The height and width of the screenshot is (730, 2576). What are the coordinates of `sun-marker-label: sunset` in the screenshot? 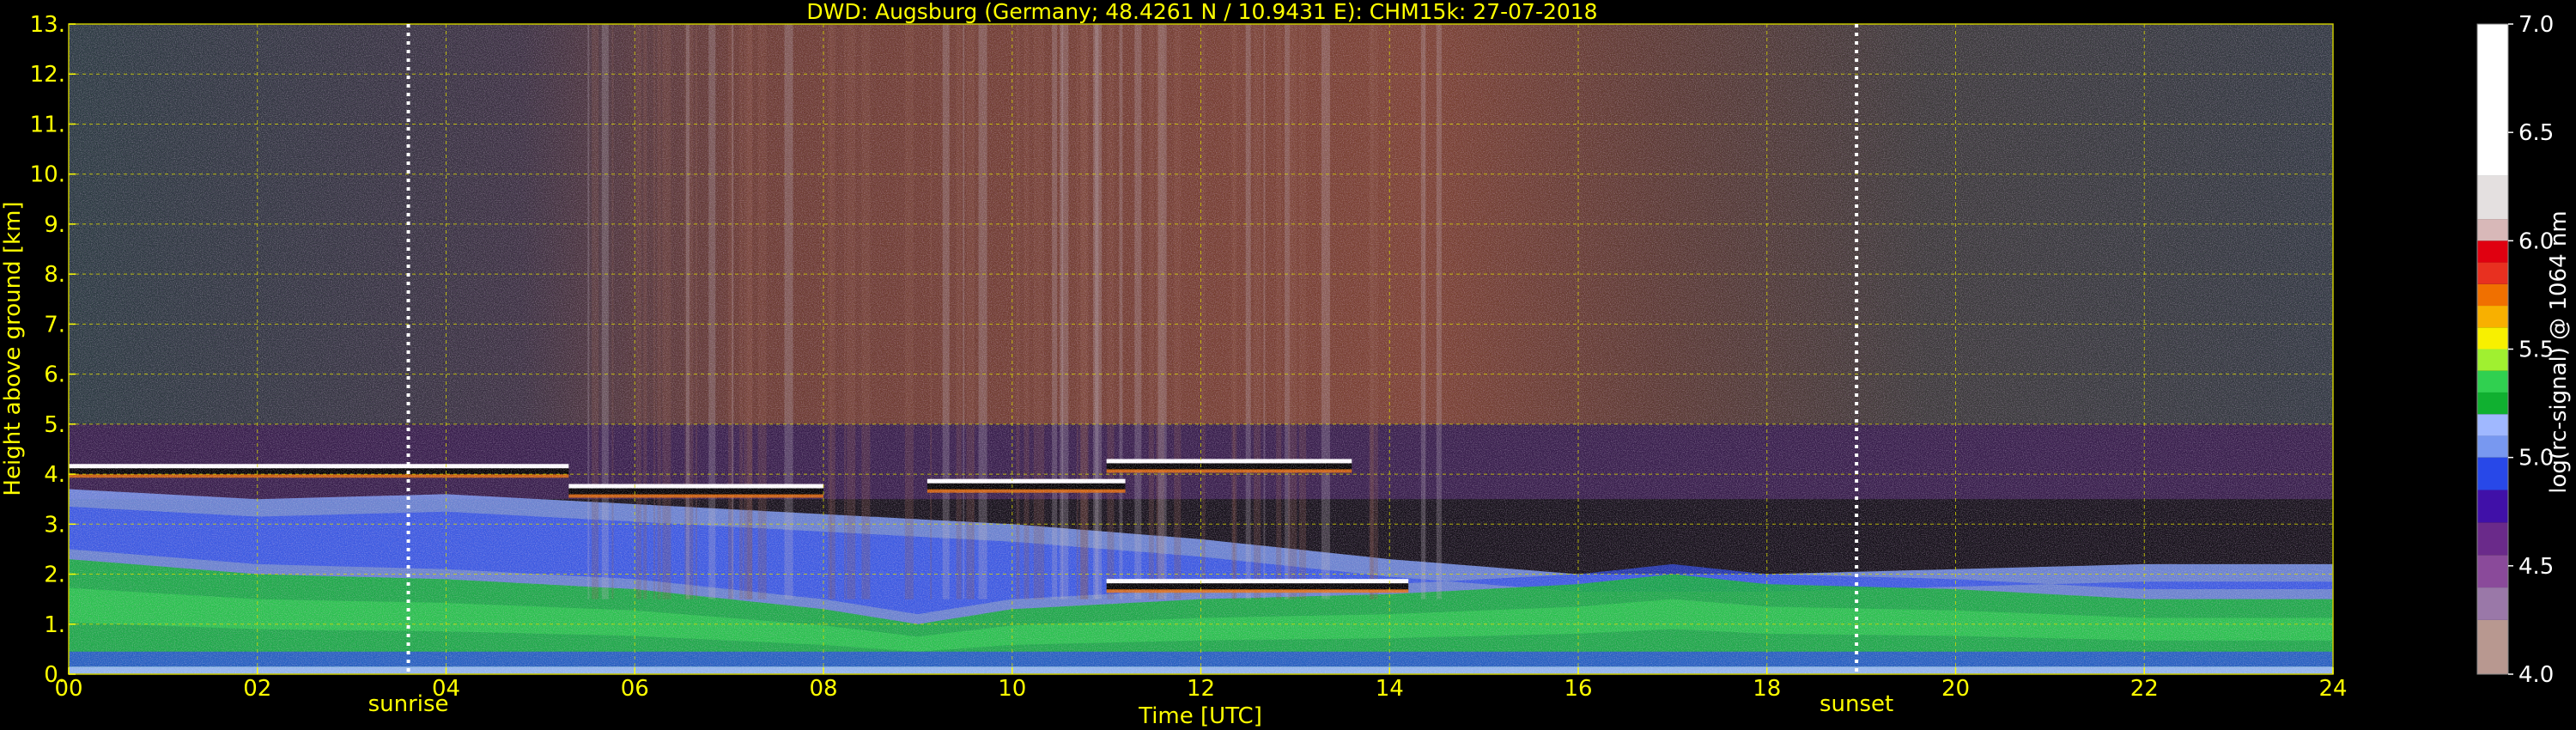 It's located at (1857, 704).